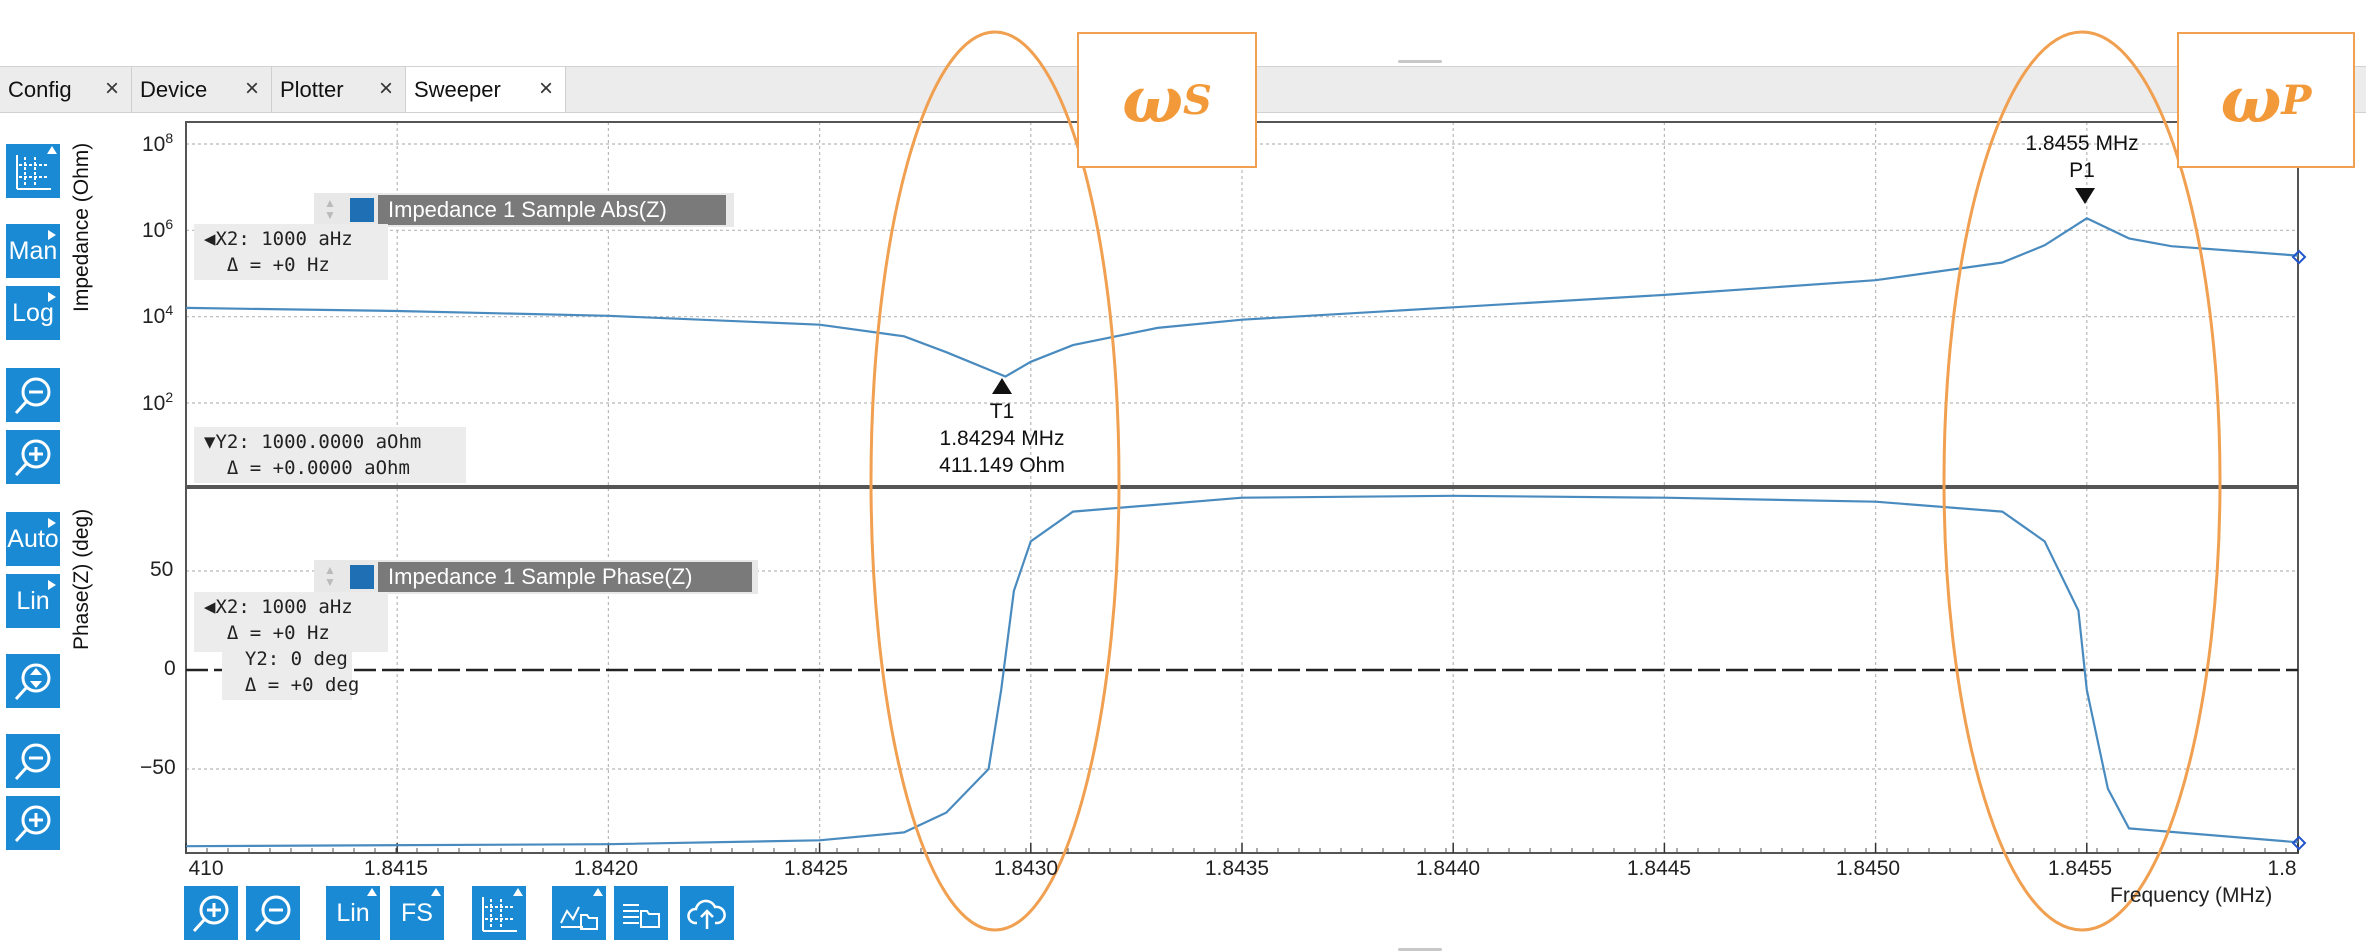 The image size is (2366, 951). I want to click on x-full-scale-button: FS, so click(417, 913).